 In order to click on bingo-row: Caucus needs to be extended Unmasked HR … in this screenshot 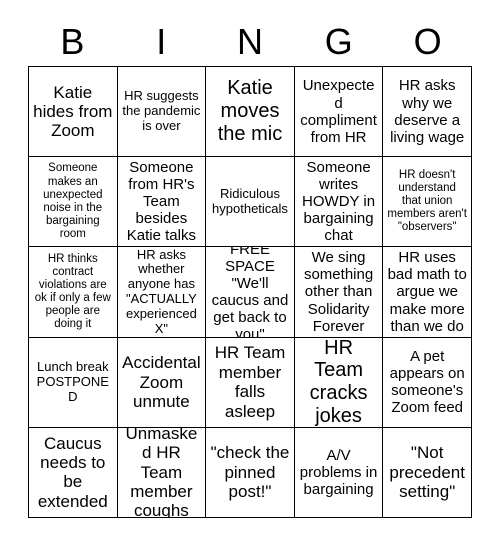, I will do `click(250, 473)`.